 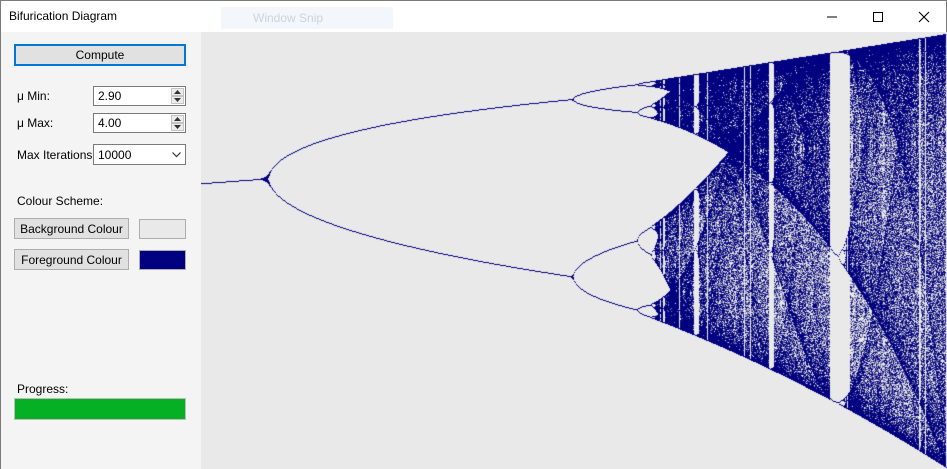 I want to click on progress-bar, so click(x=100, y=409).